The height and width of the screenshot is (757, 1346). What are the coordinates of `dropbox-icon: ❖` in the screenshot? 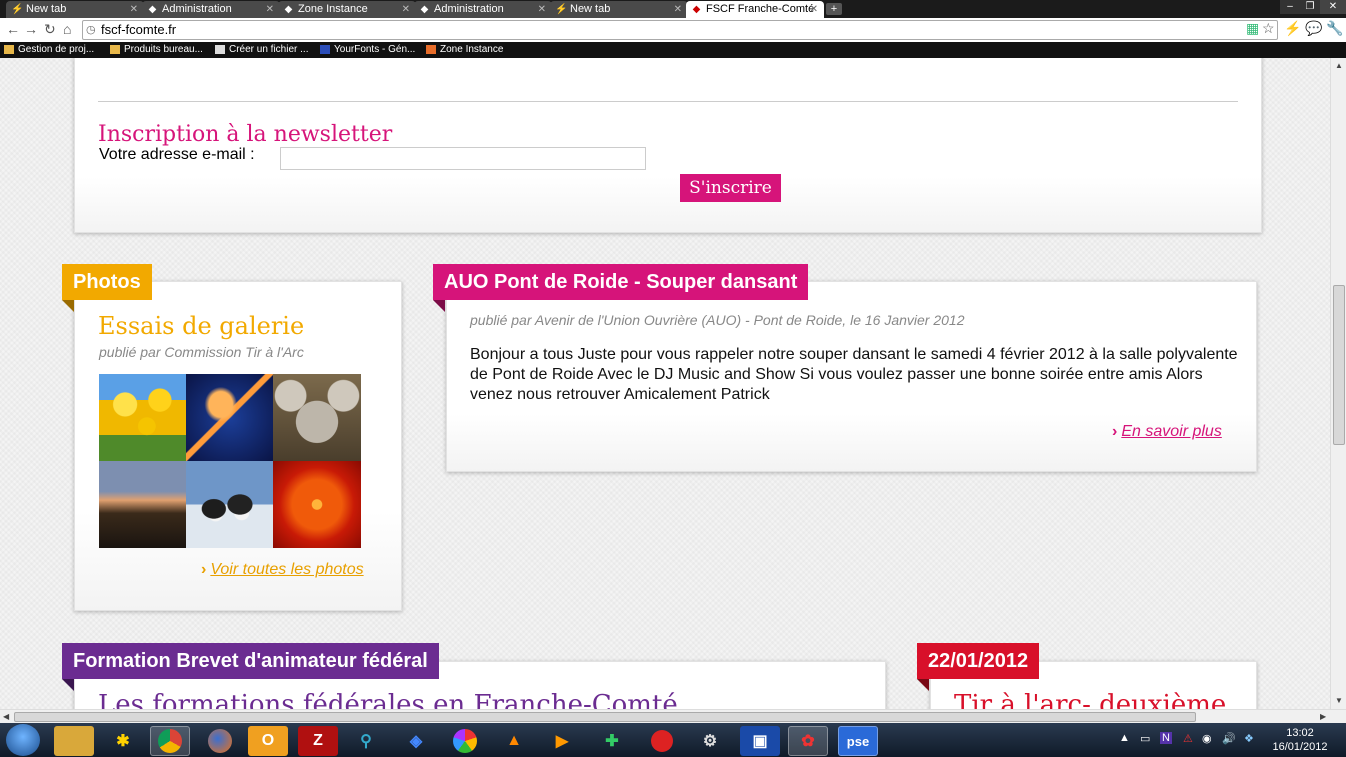 It's located at (1249, 738).